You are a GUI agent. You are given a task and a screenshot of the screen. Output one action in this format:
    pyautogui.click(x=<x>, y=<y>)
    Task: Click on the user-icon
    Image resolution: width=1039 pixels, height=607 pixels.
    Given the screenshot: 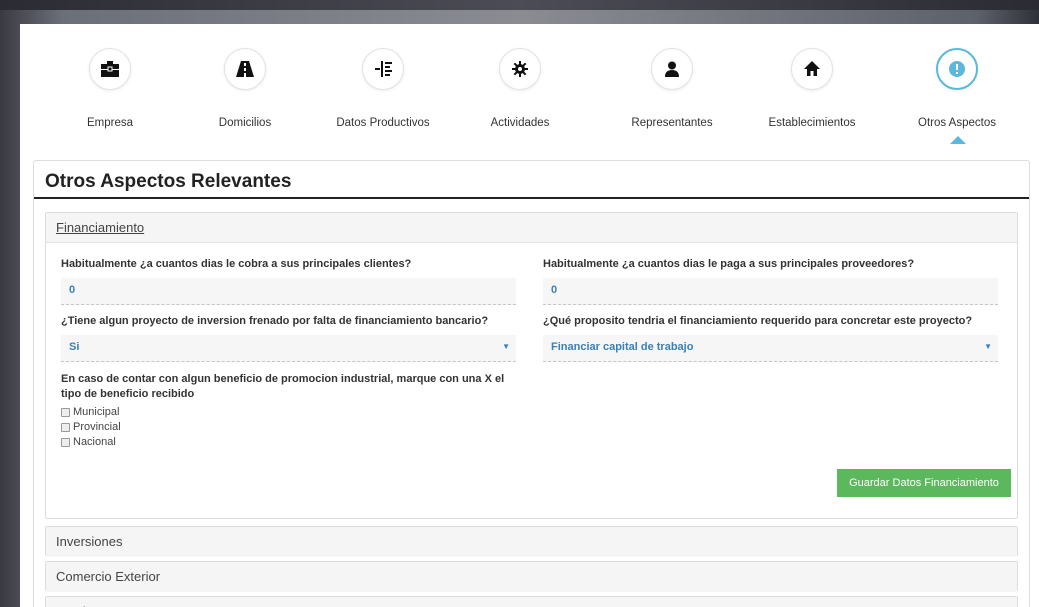 What is the action you would take?
    pyautogui.click(x=672, y=69)
    